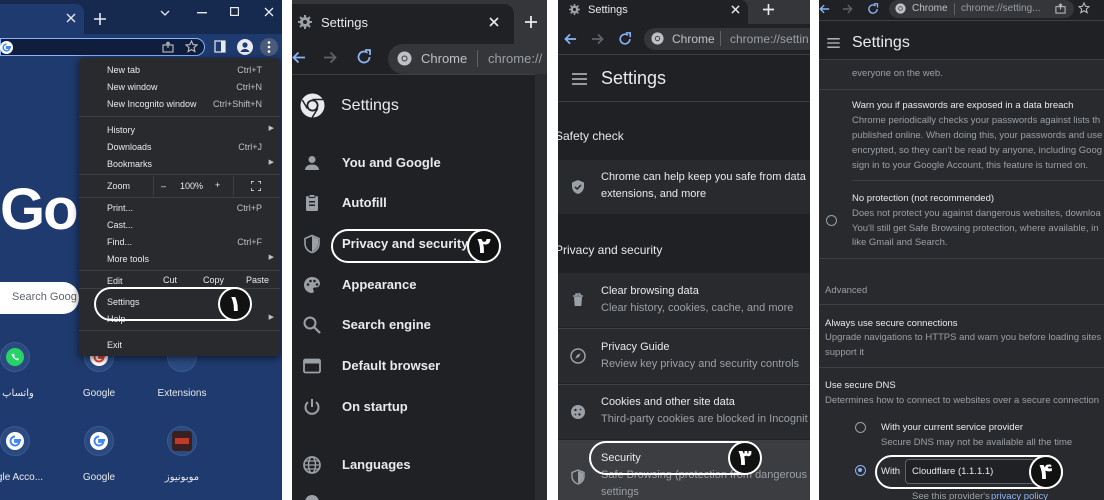 Image resolution: width=1104 pixels, height=500 pixels. What do you see at coordinates (541, 287) in the screenshot?
I see `scrollbar-track` at bounding box center [541, 287].